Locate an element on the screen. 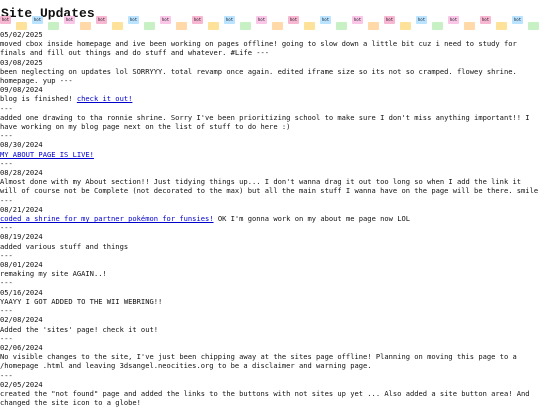 The height and width of the screenshot is (407, 540). update-date: --- is located at coordinates (6, 108).